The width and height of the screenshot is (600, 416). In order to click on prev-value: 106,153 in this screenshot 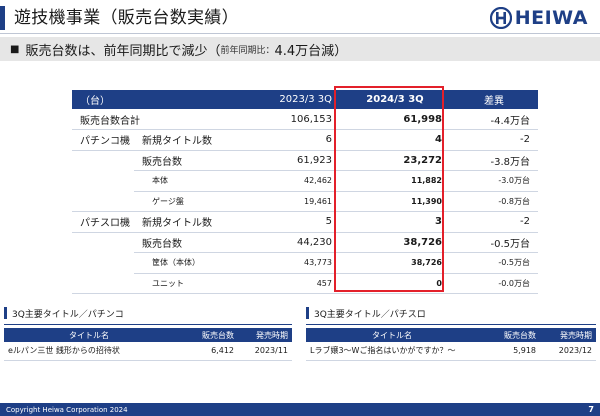, I will do `click(296, 119)`.